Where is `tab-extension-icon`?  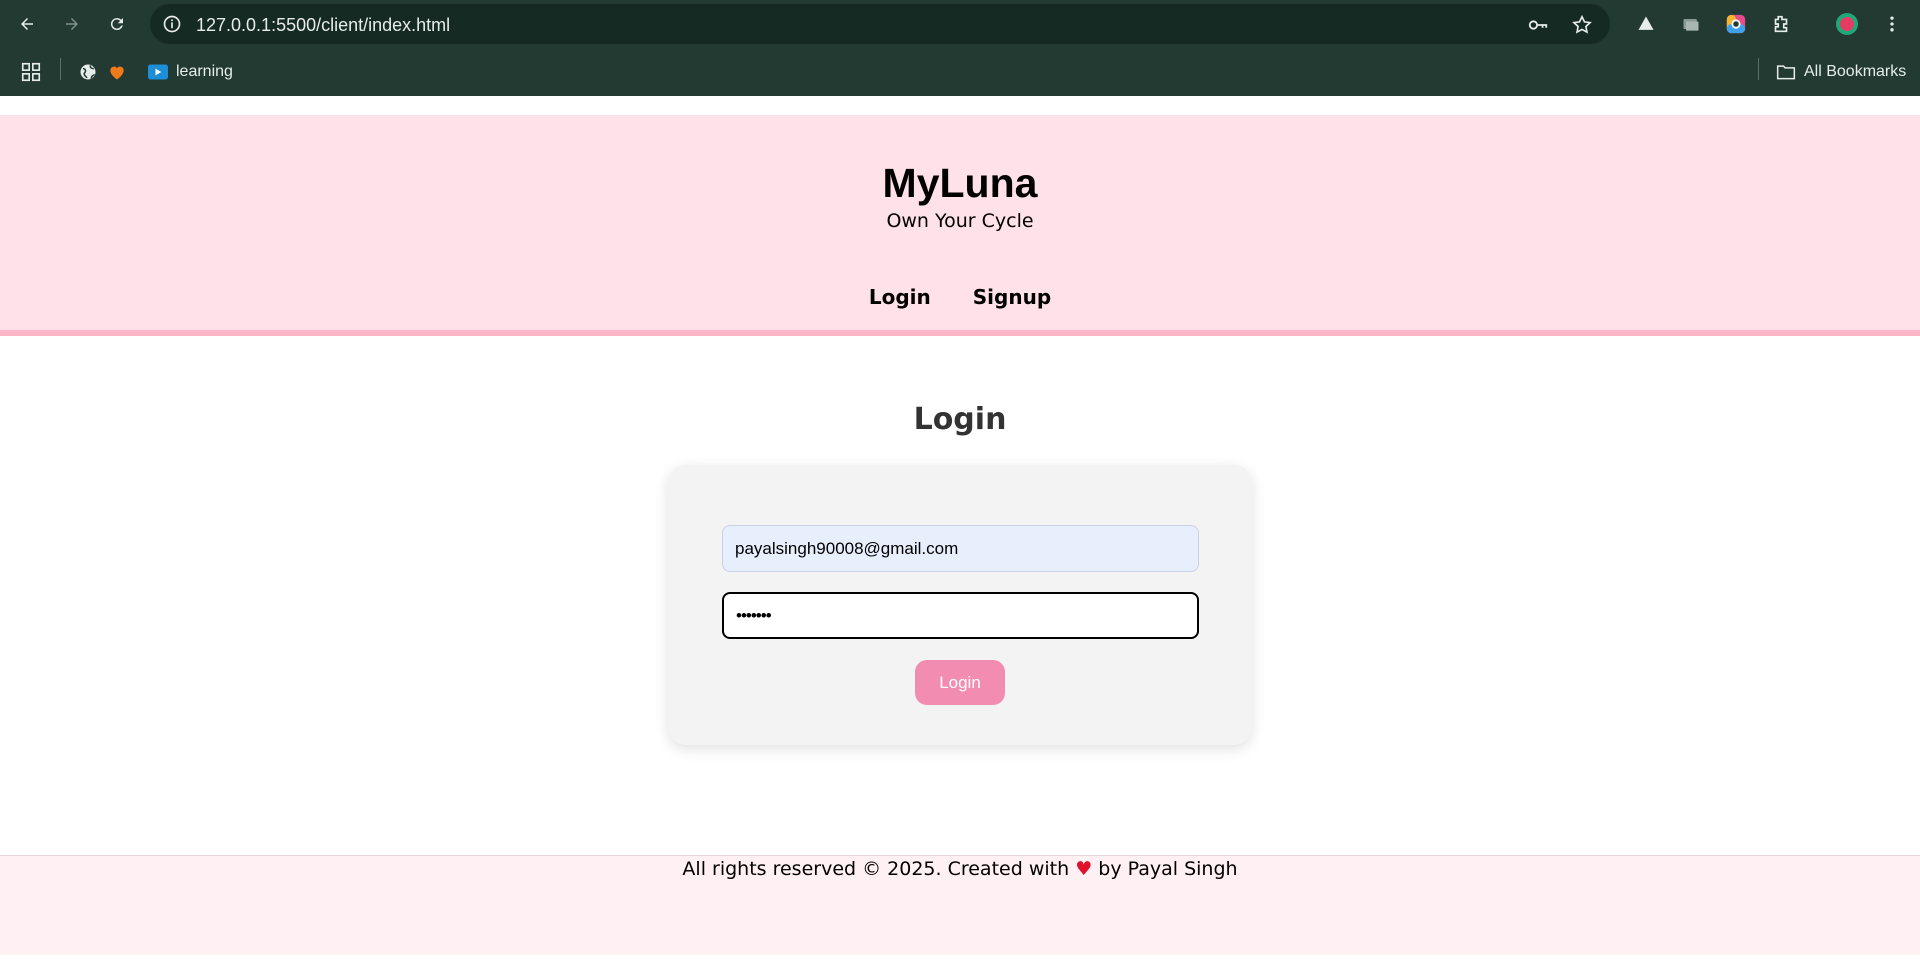
tab-extension-icon is located at coordinates (1691, 24).